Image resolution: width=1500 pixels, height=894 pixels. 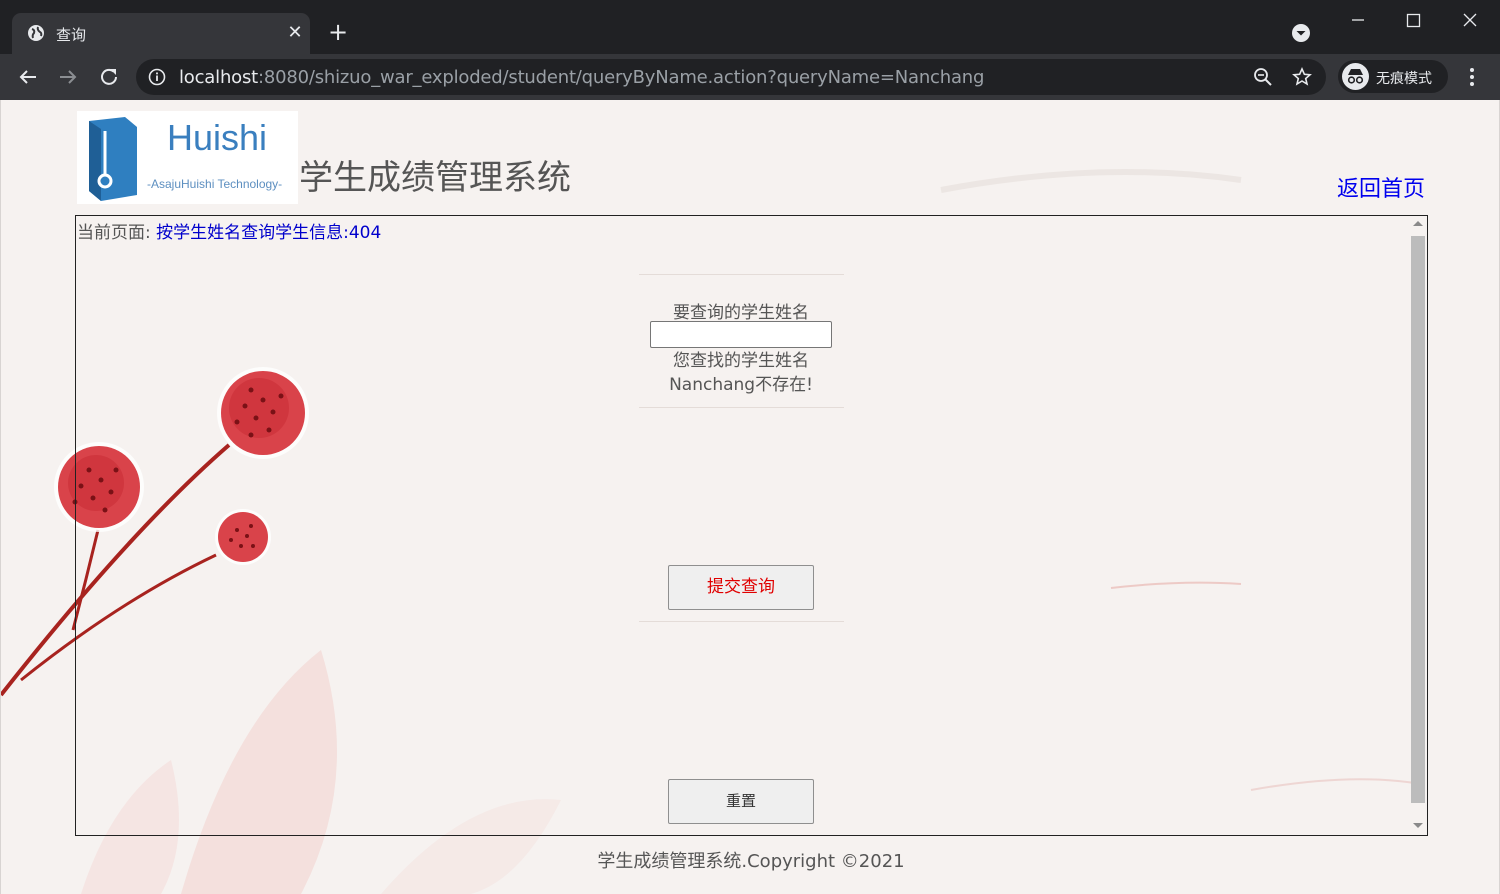 I want to click on minimize-icon, so click(x=1358, y=20).